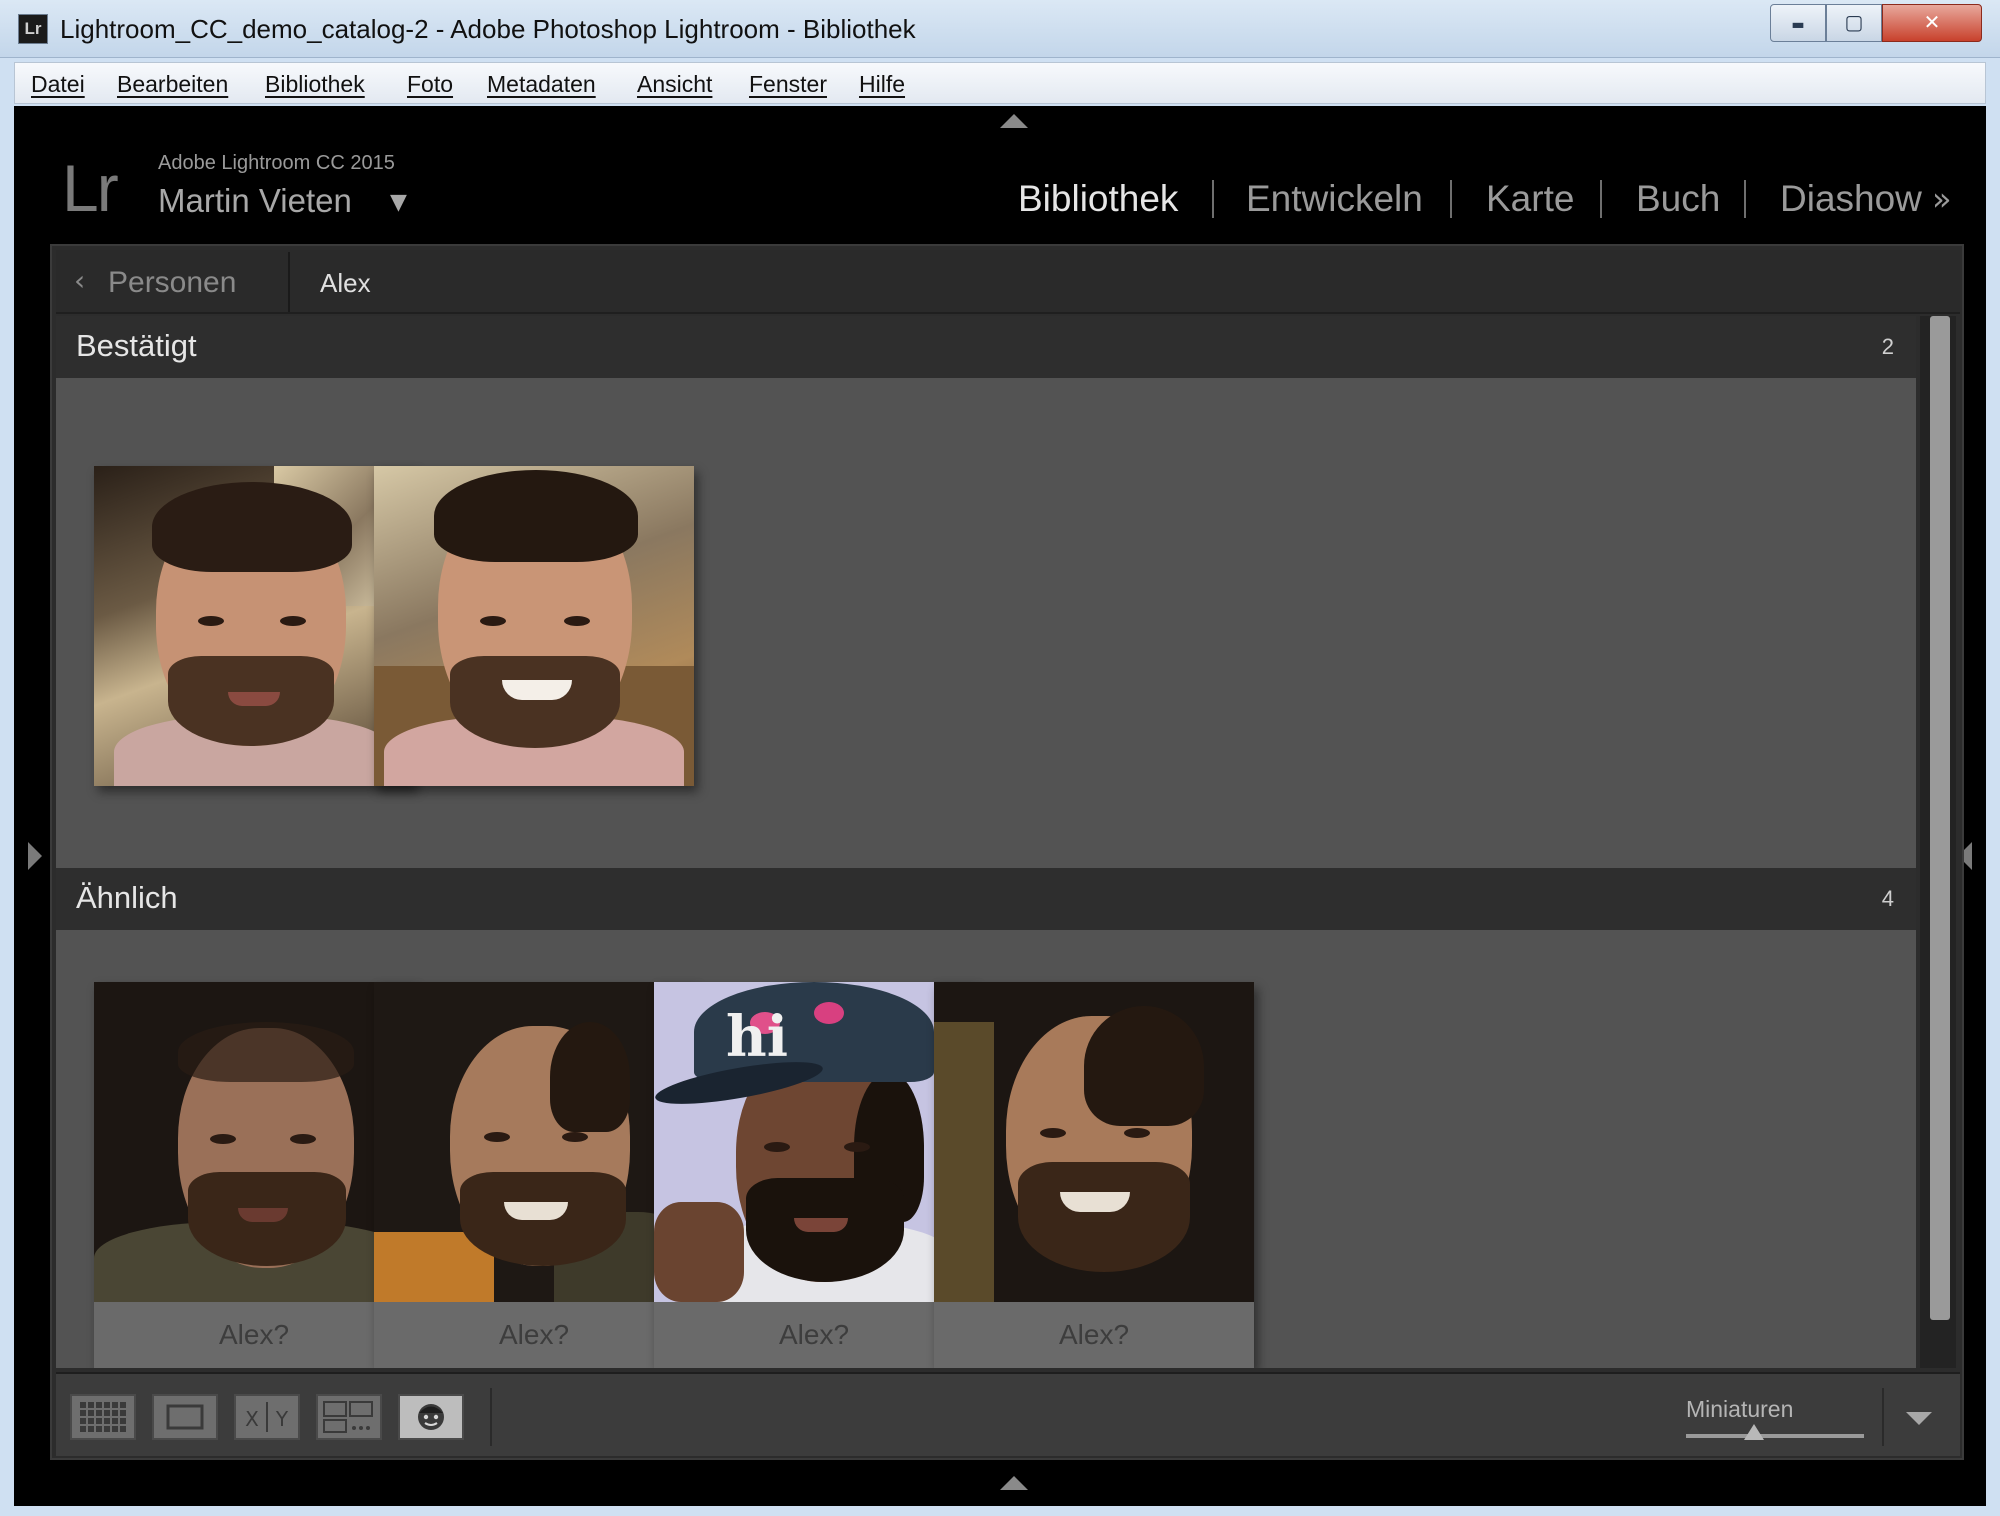  What do you see at coordinates (1014, 1483) in the screenshot?
I see `toggle-filmstrip-icon` at bounding box center [1014, 1483].